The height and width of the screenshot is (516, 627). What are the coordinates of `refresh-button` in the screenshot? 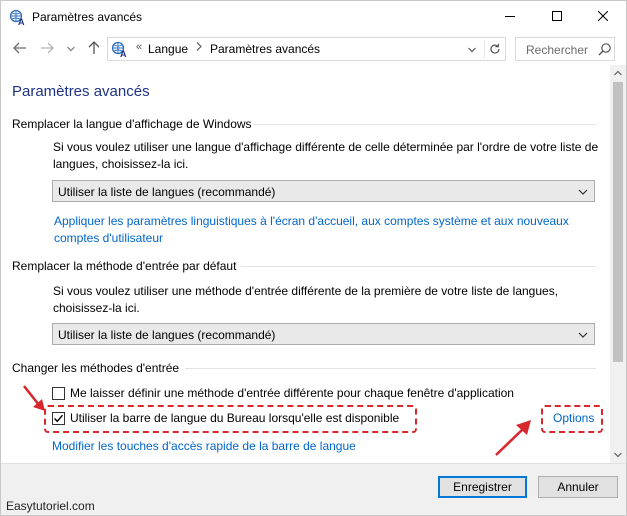 It's located at (494, 49).